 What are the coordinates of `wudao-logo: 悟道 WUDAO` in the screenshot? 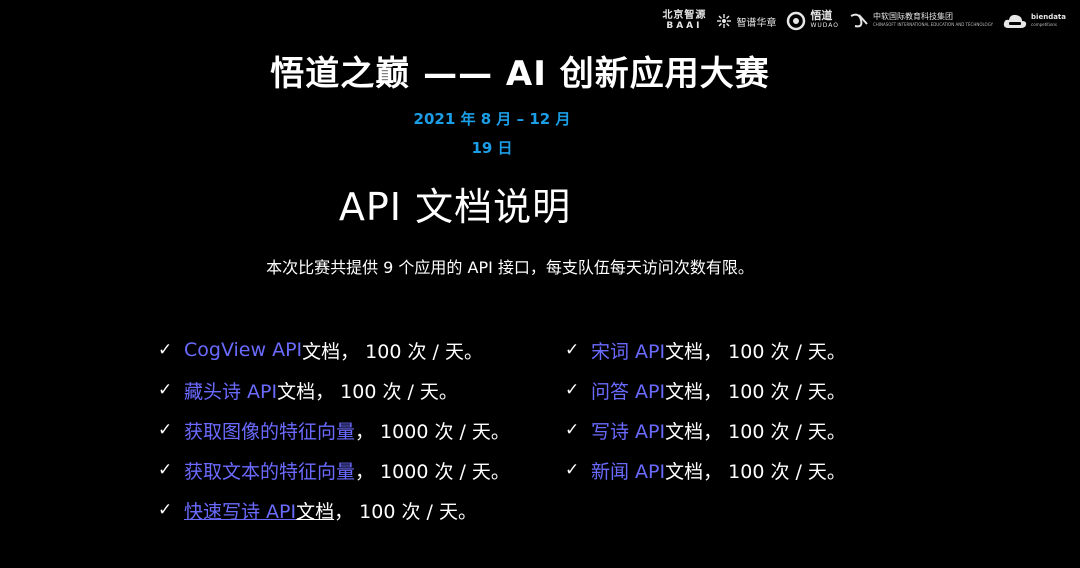 It's located at (812, 20).